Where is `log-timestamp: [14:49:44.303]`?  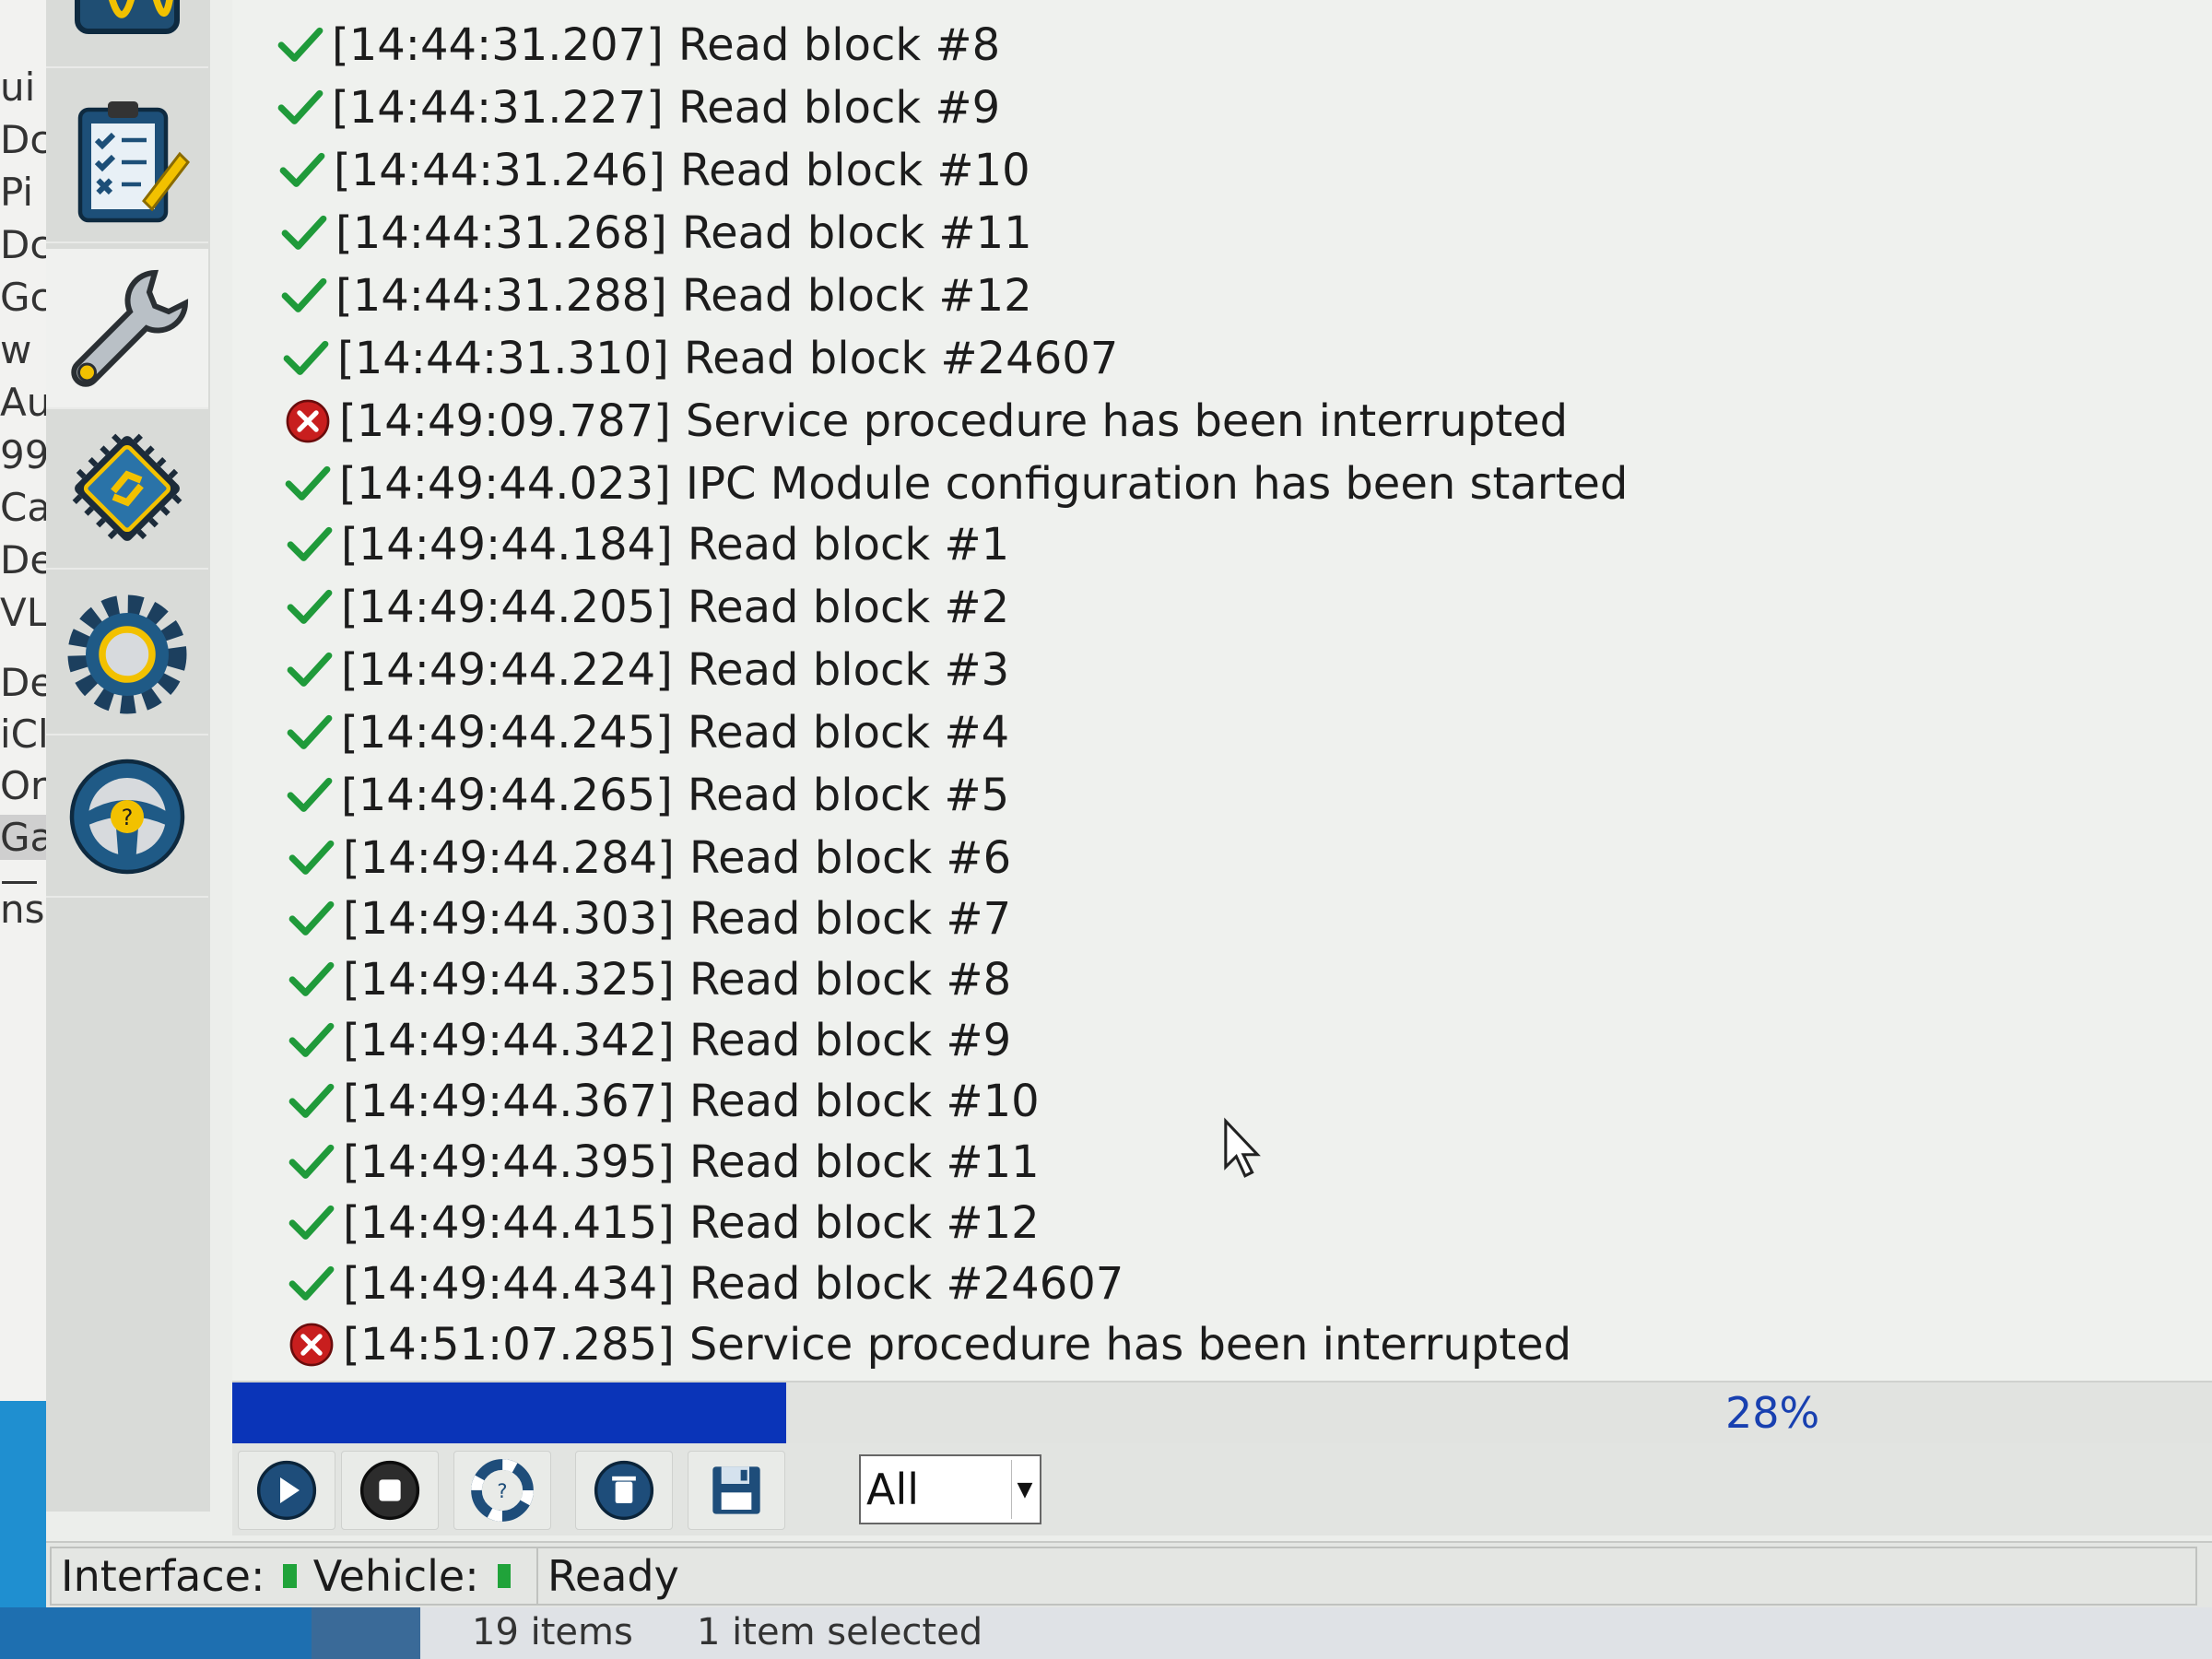 log-timestamp: [14:49:44.303] is located at coordinates (509, 919).